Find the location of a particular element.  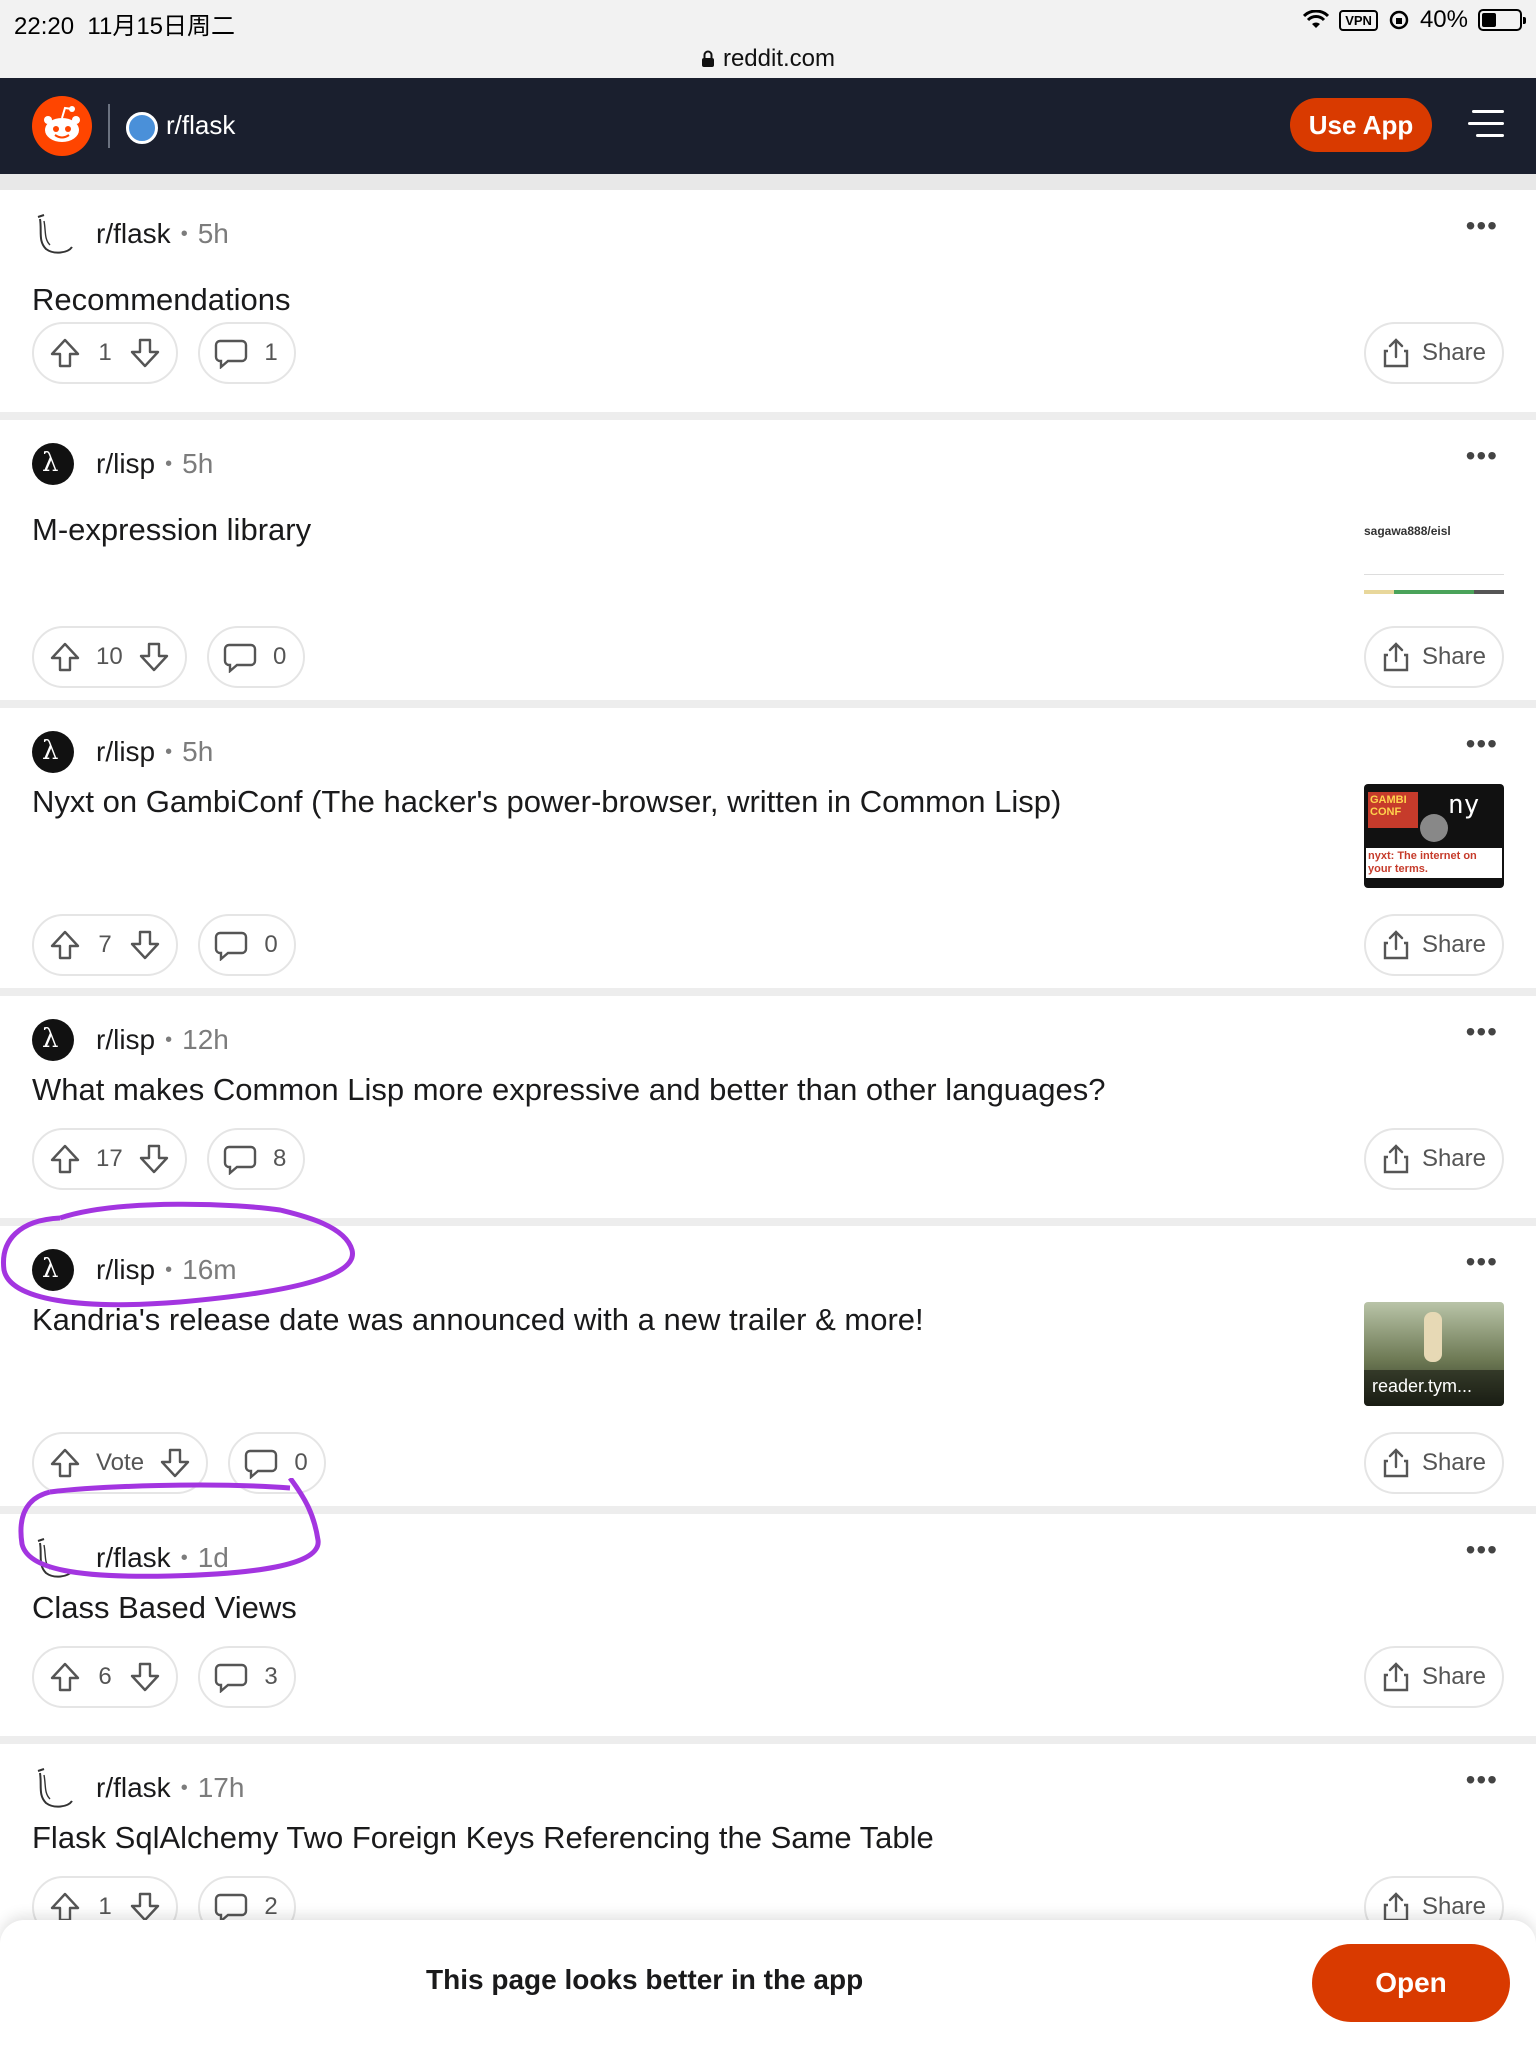

vote-count: 1 is located at coordinates (105, 352).